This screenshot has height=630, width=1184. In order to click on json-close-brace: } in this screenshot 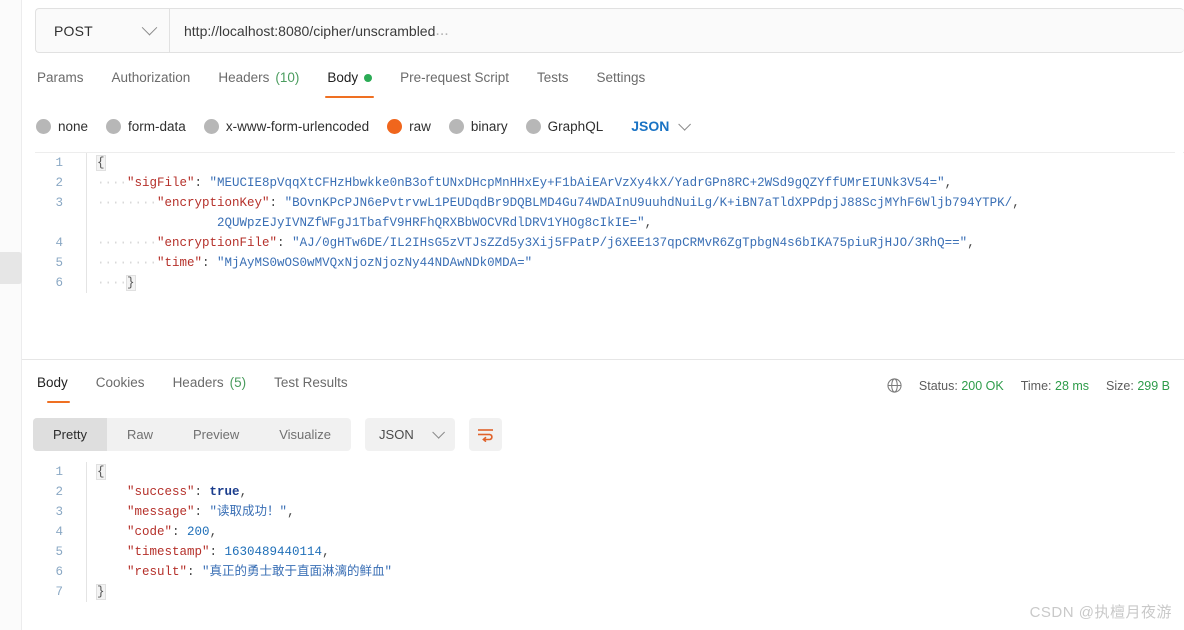, I will do `click(101, 592)`.